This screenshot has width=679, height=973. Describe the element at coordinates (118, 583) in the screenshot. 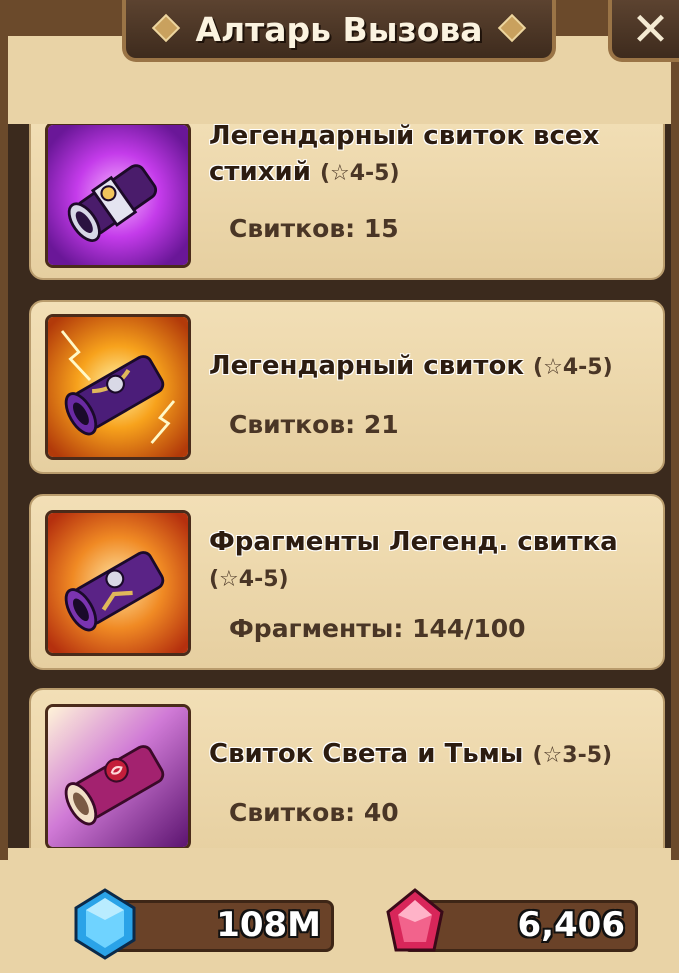

I see `legendary-scroll-fragments-icon` at that location.